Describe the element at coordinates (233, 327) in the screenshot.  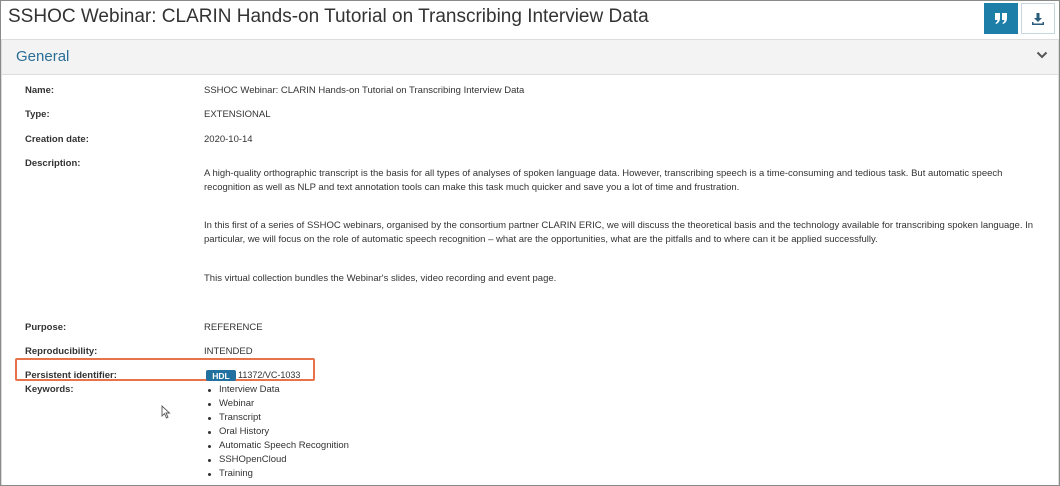
I see `purpose-value: REFERENCE` at that location.